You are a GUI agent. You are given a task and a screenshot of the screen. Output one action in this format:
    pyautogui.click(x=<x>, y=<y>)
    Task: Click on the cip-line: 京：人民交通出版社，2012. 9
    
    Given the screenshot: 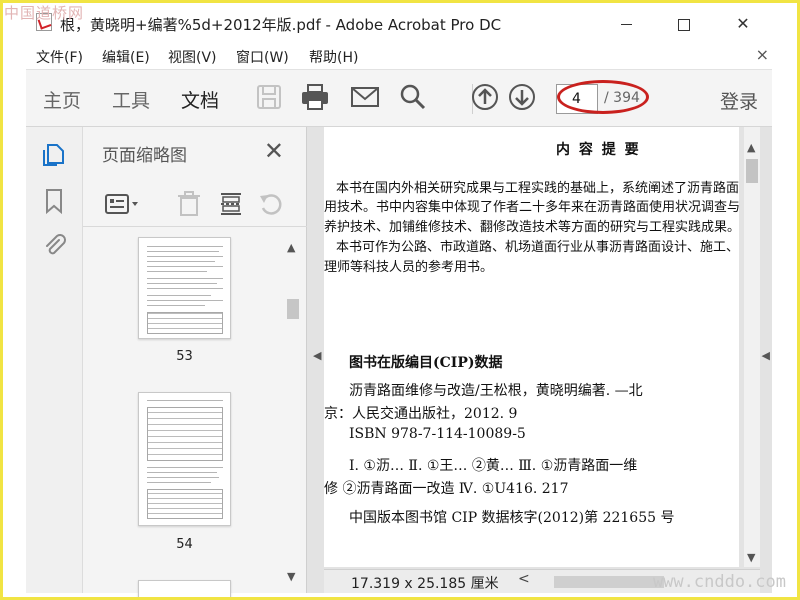 What is the action you would take?
    pyautogui.click(x=421, y=414)
    